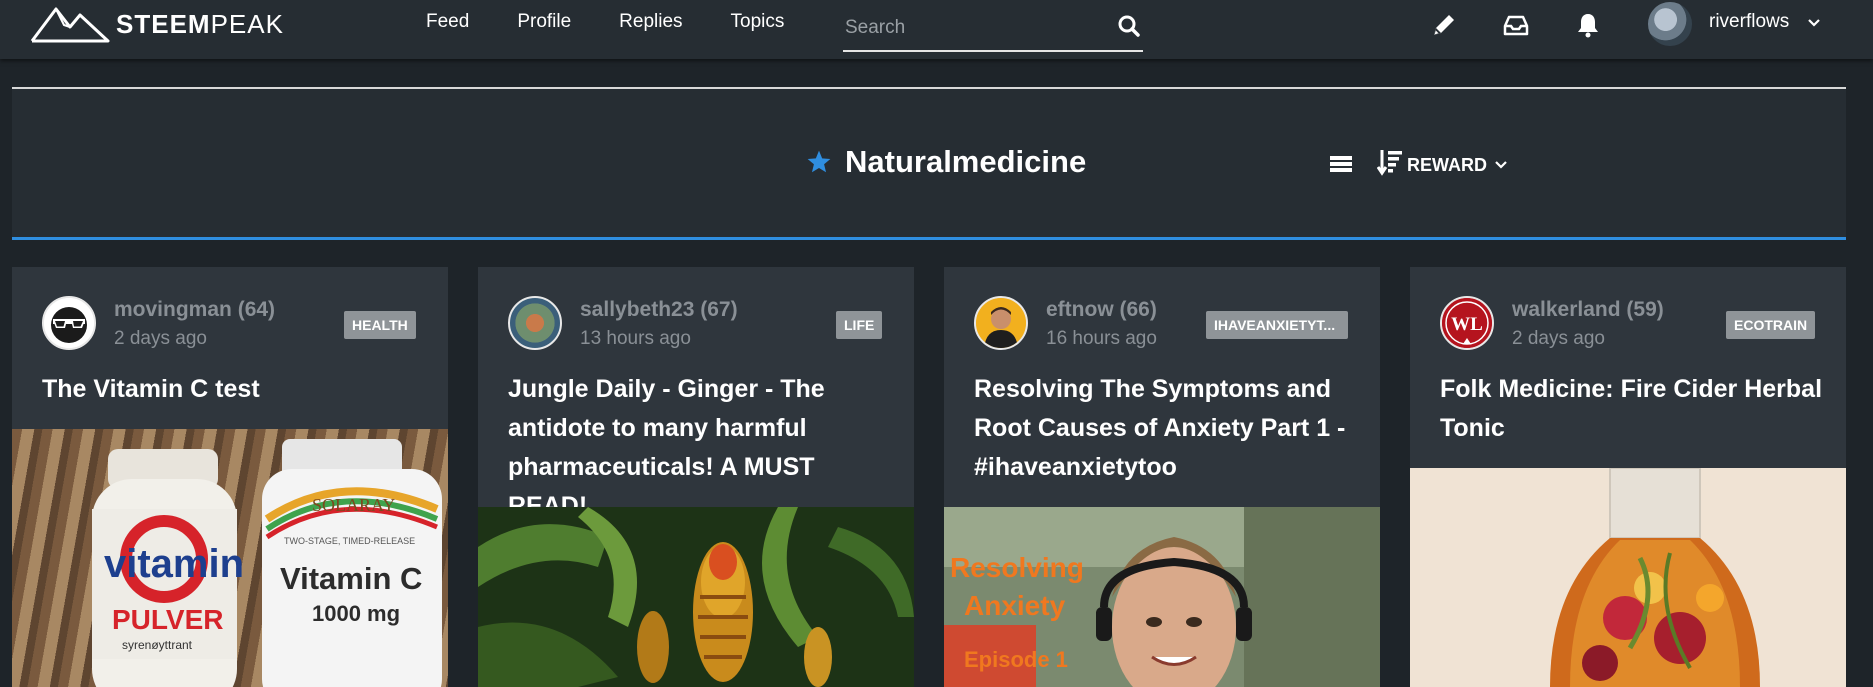 The image size is (1873, 687). I want to click on fire-cider-jar-image, so click(1628, 577).